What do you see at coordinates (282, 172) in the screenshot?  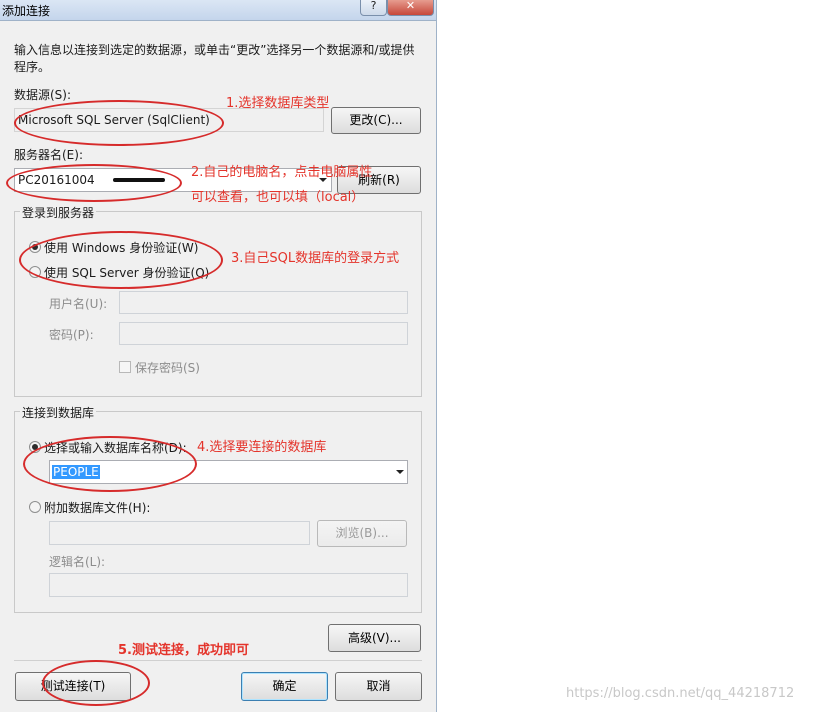 I see `annotation-2-line1: 2.自己的电脑名，点击电脑属性` at bounding box center [282, 172].